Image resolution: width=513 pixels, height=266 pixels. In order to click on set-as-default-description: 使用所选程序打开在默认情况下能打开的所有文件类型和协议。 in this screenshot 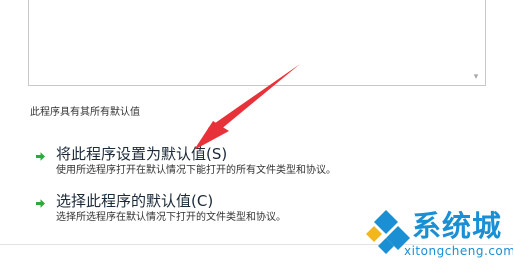, I will do `click(196, 170)`.